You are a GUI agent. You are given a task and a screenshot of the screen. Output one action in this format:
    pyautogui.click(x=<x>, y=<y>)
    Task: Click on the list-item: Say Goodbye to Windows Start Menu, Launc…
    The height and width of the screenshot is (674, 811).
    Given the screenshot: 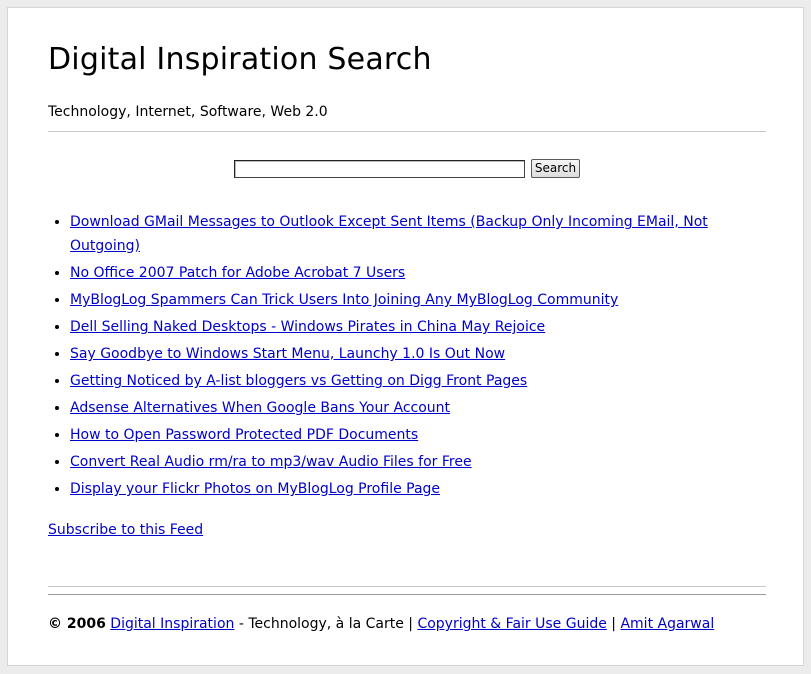 What is the action you would take?
    pyautogui.click(x=415, y=354)
    